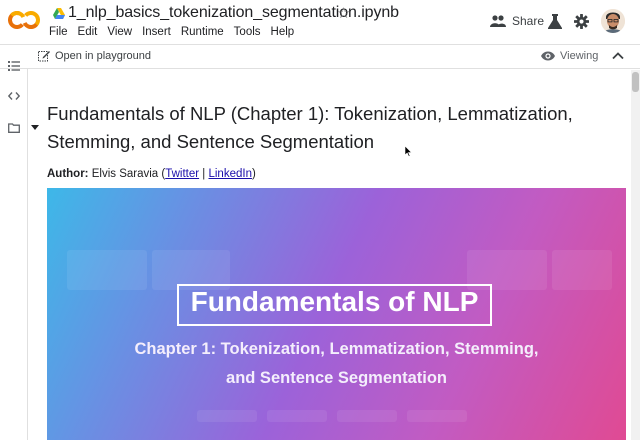 Image resolution: width=640 pixels, height=440 pixels. I want to click on author-close: ), so click(253, 174).